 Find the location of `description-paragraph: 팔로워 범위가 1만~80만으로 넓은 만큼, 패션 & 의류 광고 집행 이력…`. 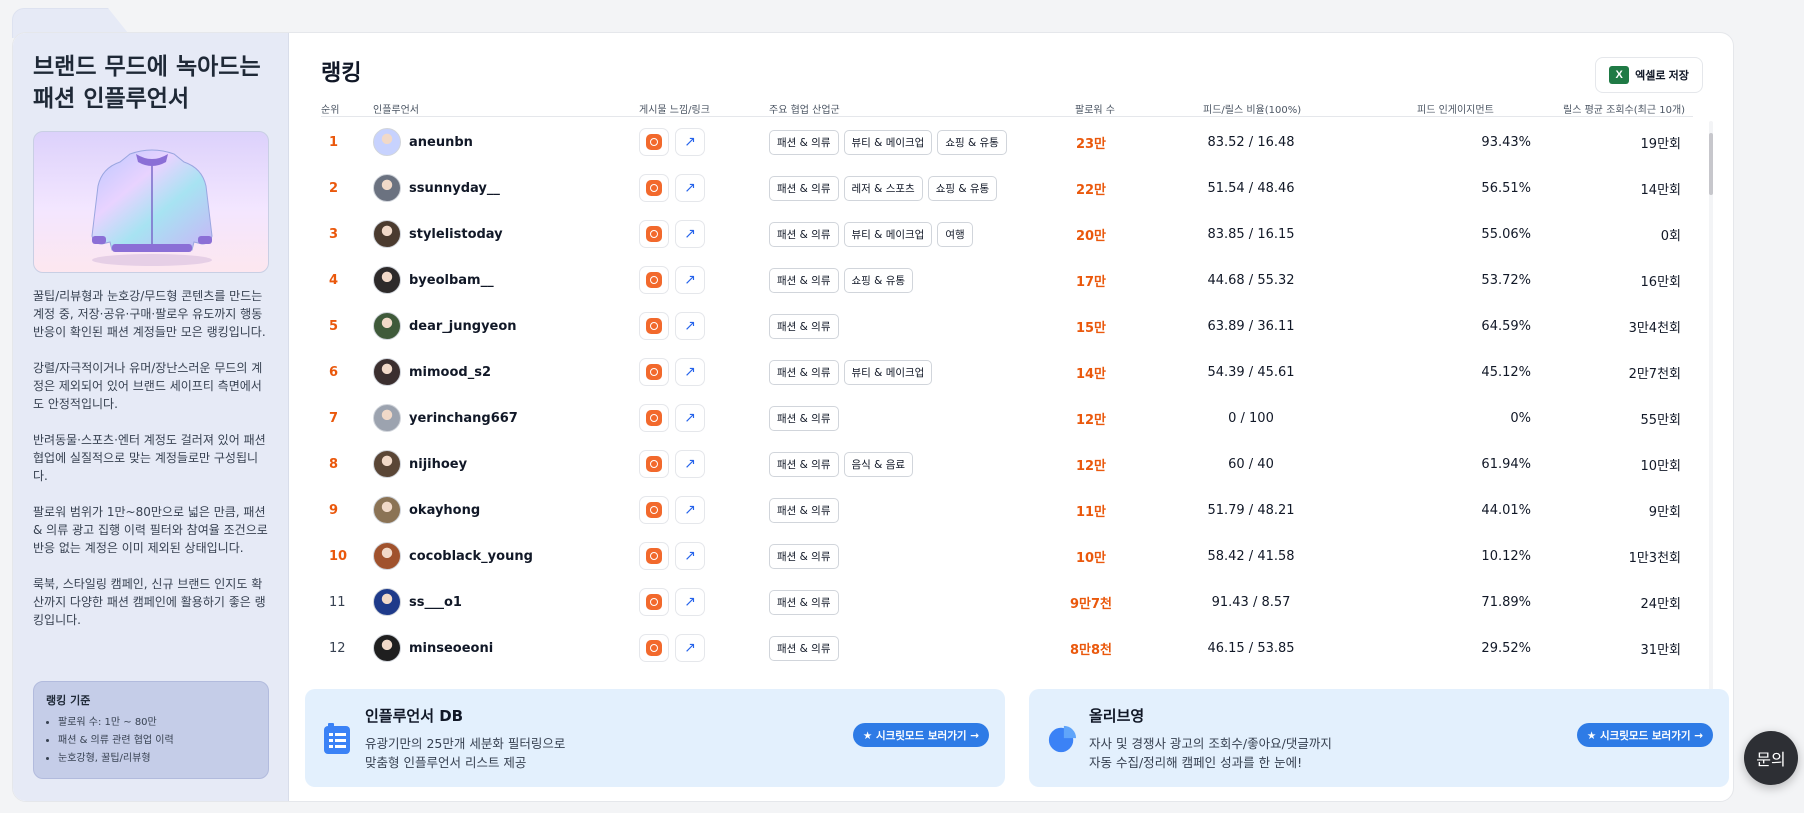

description-paragraph: 팔로워 범위가 1만~80만으로 넓은 만큼, 패션 & 의류 광고 집행 이력… is located at coordinates (150, 530).